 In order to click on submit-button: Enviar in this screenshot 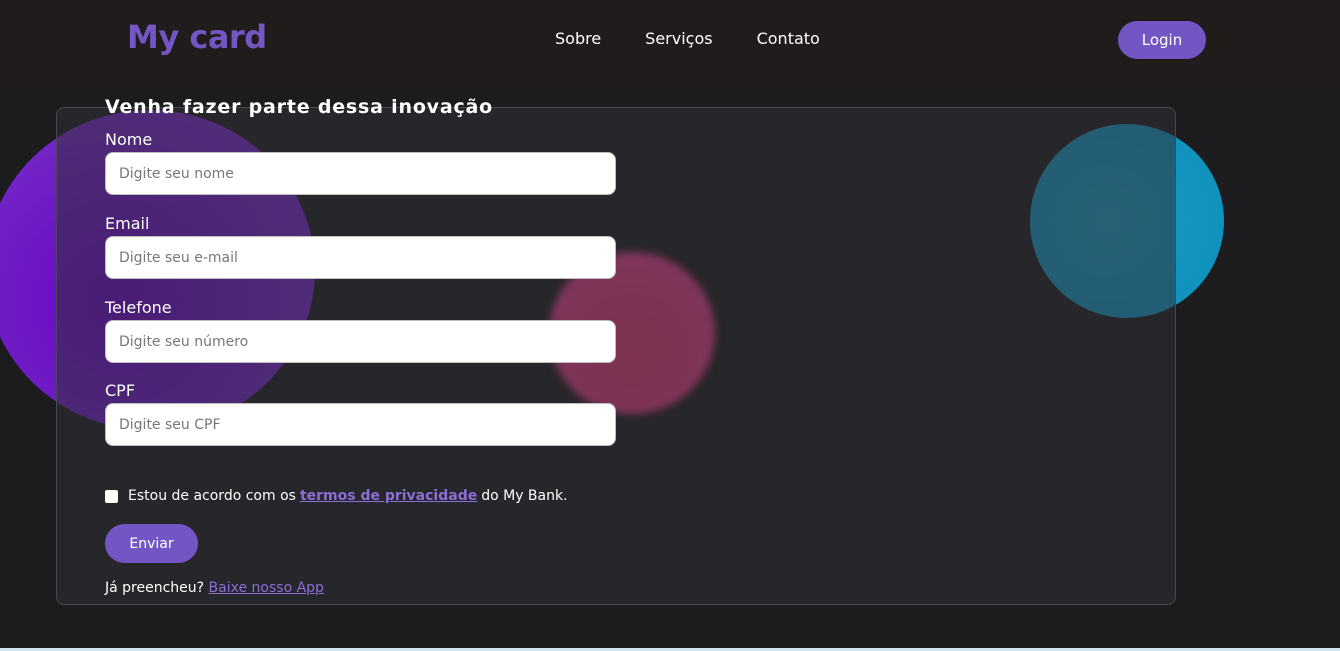, I will do `click(151, 543)`.